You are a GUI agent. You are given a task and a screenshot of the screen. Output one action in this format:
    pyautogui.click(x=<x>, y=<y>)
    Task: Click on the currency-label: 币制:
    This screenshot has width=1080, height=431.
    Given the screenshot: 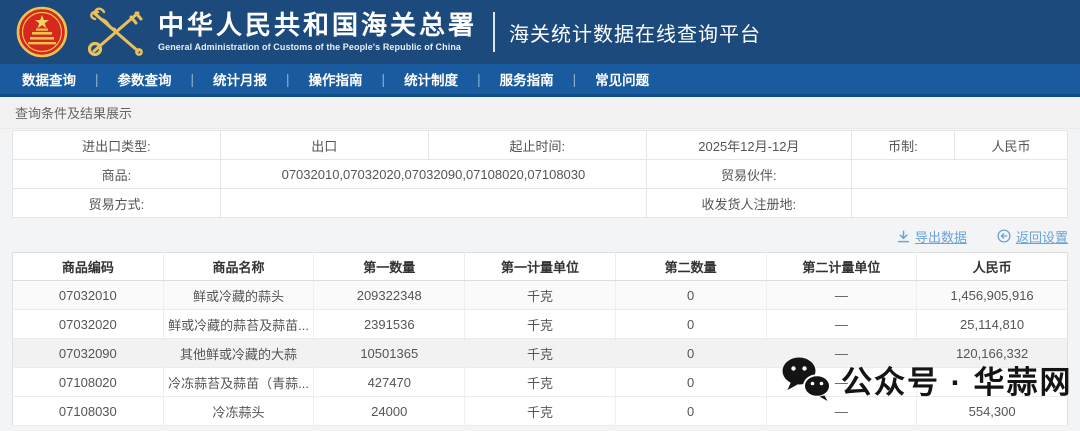 What is the action you would take?
    pyautogui.click(x=903, y=145)
    